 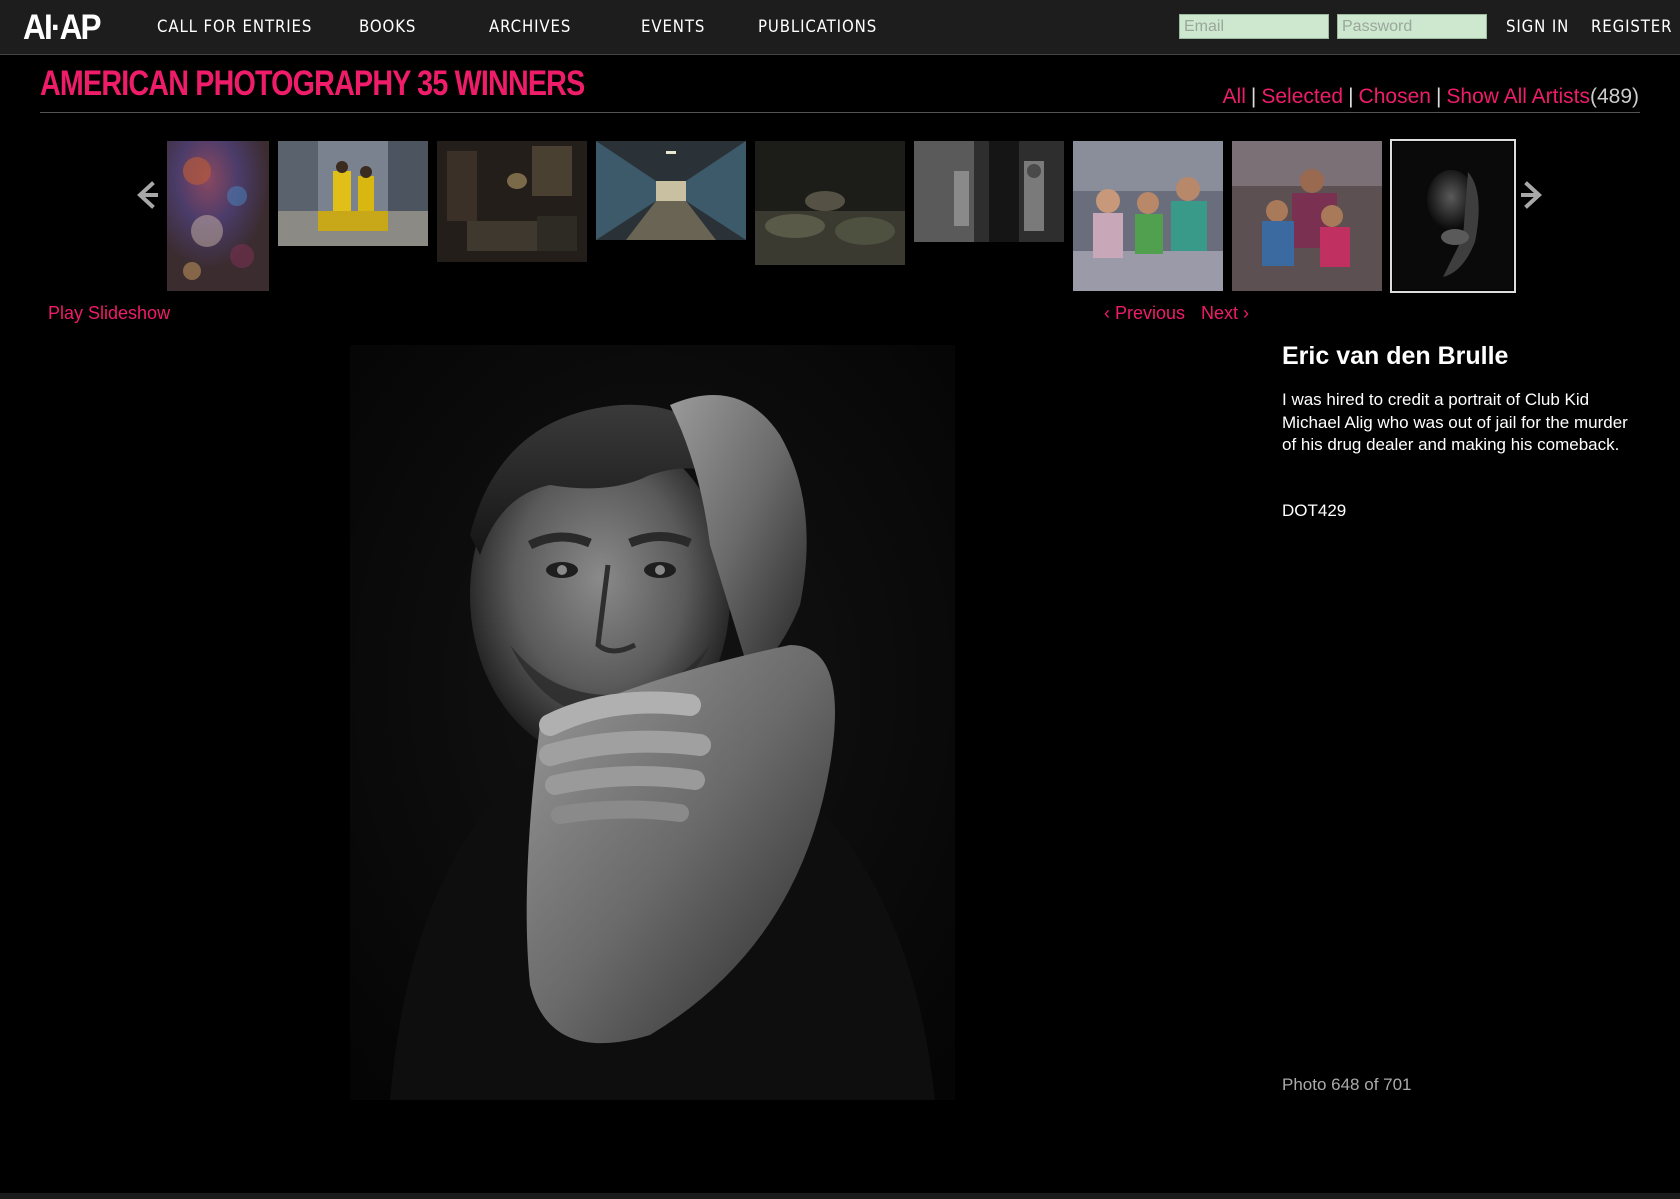 What do you see at coordinates (109, 313) in the screenshot?
I see `play-slideshow-link: Play Slideshow` at bounding box center [109, 313].